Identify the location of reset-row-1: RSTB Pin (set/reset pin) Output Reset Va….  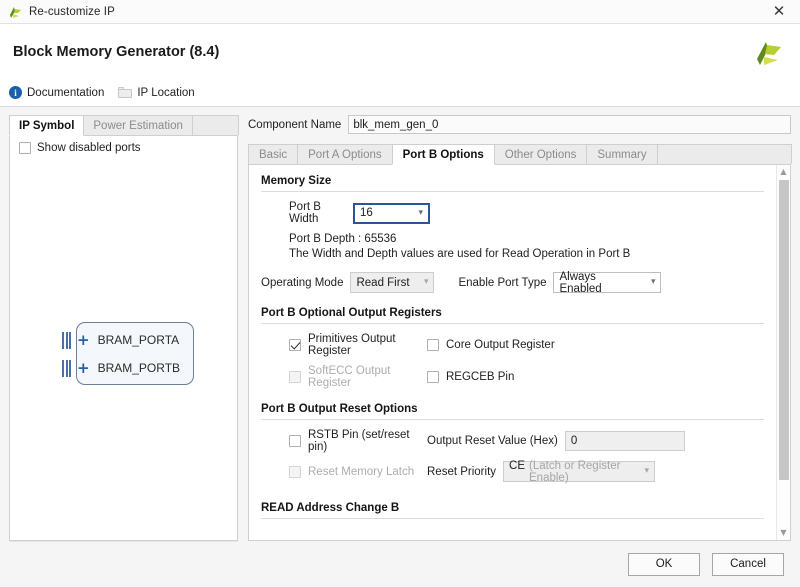
(512, 441).